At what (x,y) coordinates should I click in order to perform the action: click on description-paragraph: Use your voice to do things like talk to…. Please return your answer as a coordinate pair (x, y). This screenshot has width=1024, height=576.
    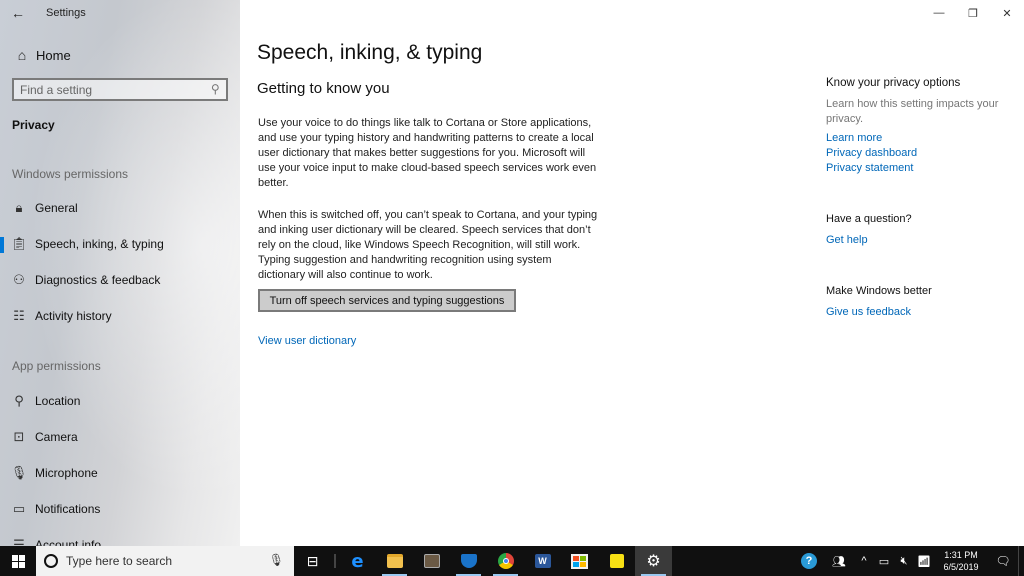
    Looking at the image, I should click on (427, 153).